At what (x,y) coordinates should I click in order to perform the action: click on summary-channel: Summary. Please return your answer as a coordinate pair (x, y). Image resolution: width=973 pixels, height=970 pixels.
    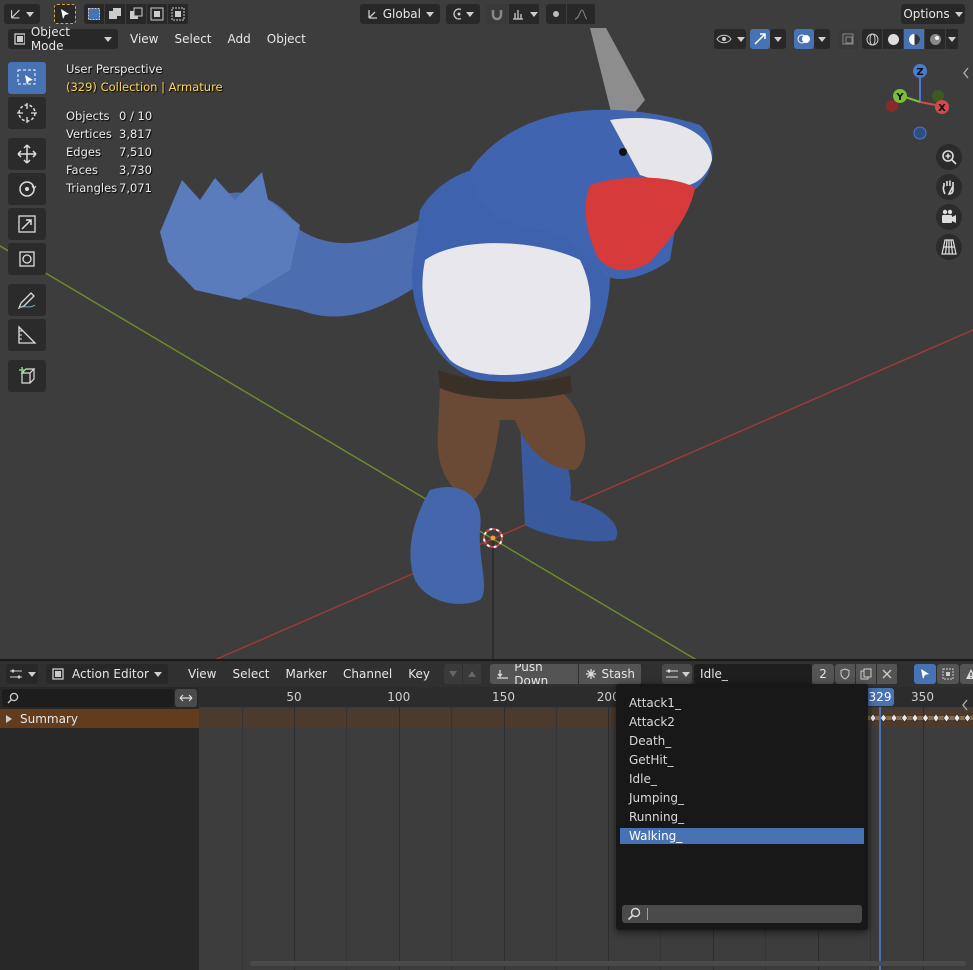
    Looking at the image, I should click on (99, 718).